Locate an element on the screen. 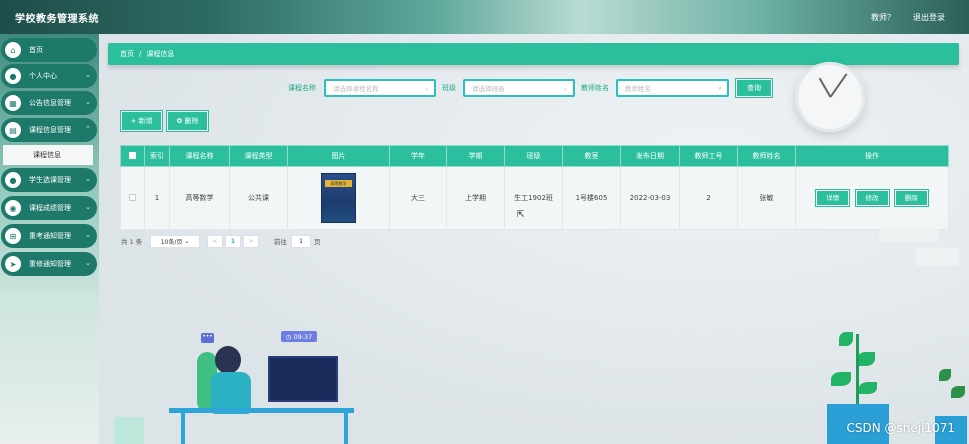 The width and height of the screenshot is (969, 444). sidebar-item-label: 课程成绩管理 is located at coordinates (50, 208).